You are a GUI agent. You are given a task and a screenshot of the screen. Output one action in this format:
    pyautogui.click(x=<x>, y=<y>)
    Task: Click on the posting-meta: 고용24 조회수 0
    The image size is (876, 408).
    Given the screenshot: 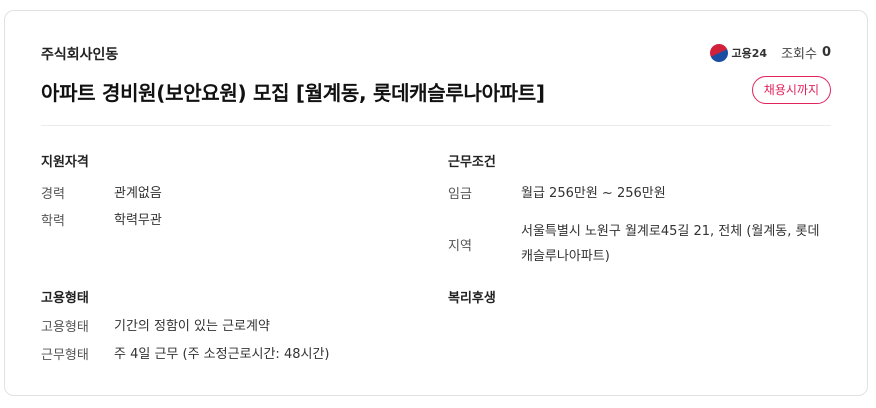 What is the action you would take?
    pyautogui.click(x=768, y=52)
    